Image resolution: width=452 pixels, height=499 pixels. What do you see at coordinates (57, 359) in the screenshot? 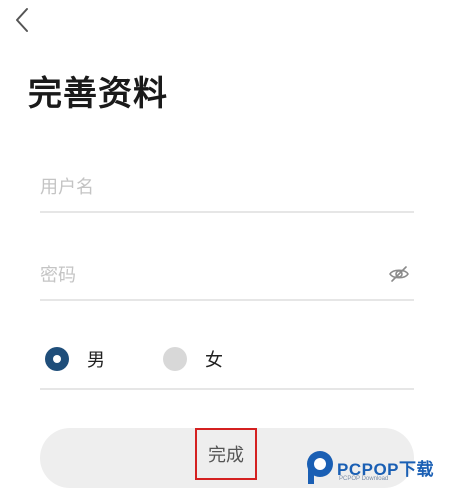
I see `radio-checked-icon` at bounding box center [57, 359].